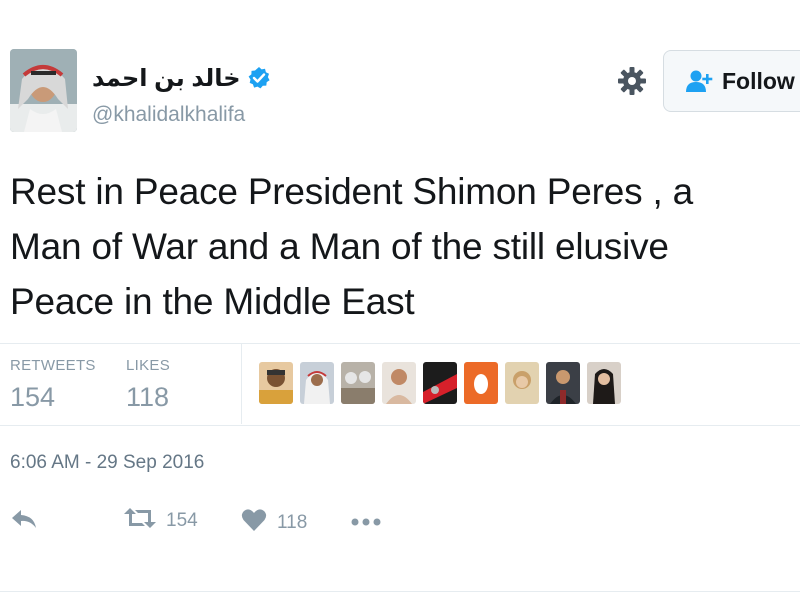 This screenshot has height=600, width=800. I want to click on more-icon, so click(366, 523).